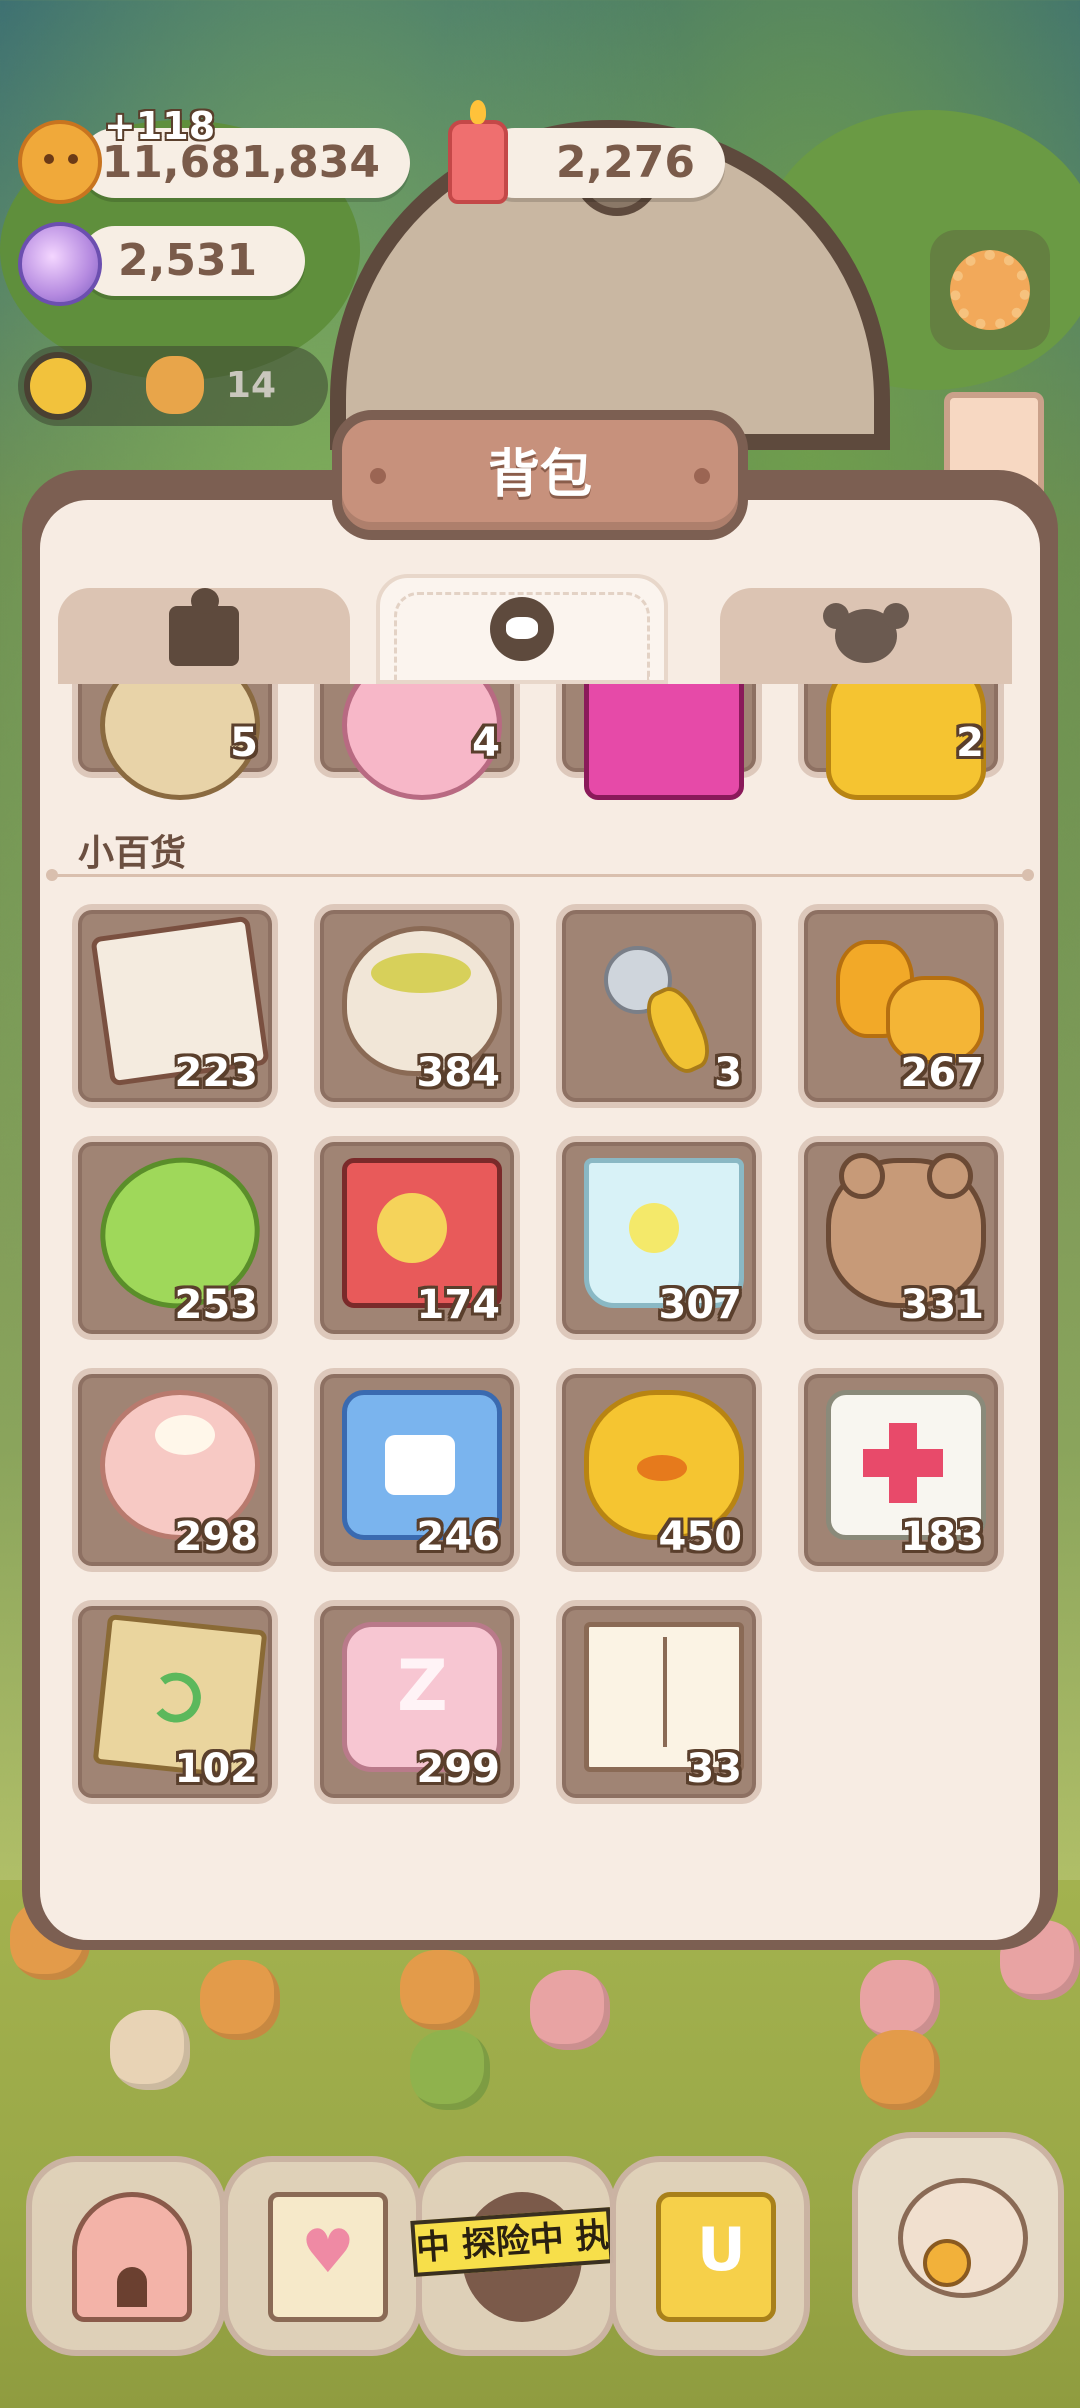  I want to click on item-count: 4, so click(486, 743).